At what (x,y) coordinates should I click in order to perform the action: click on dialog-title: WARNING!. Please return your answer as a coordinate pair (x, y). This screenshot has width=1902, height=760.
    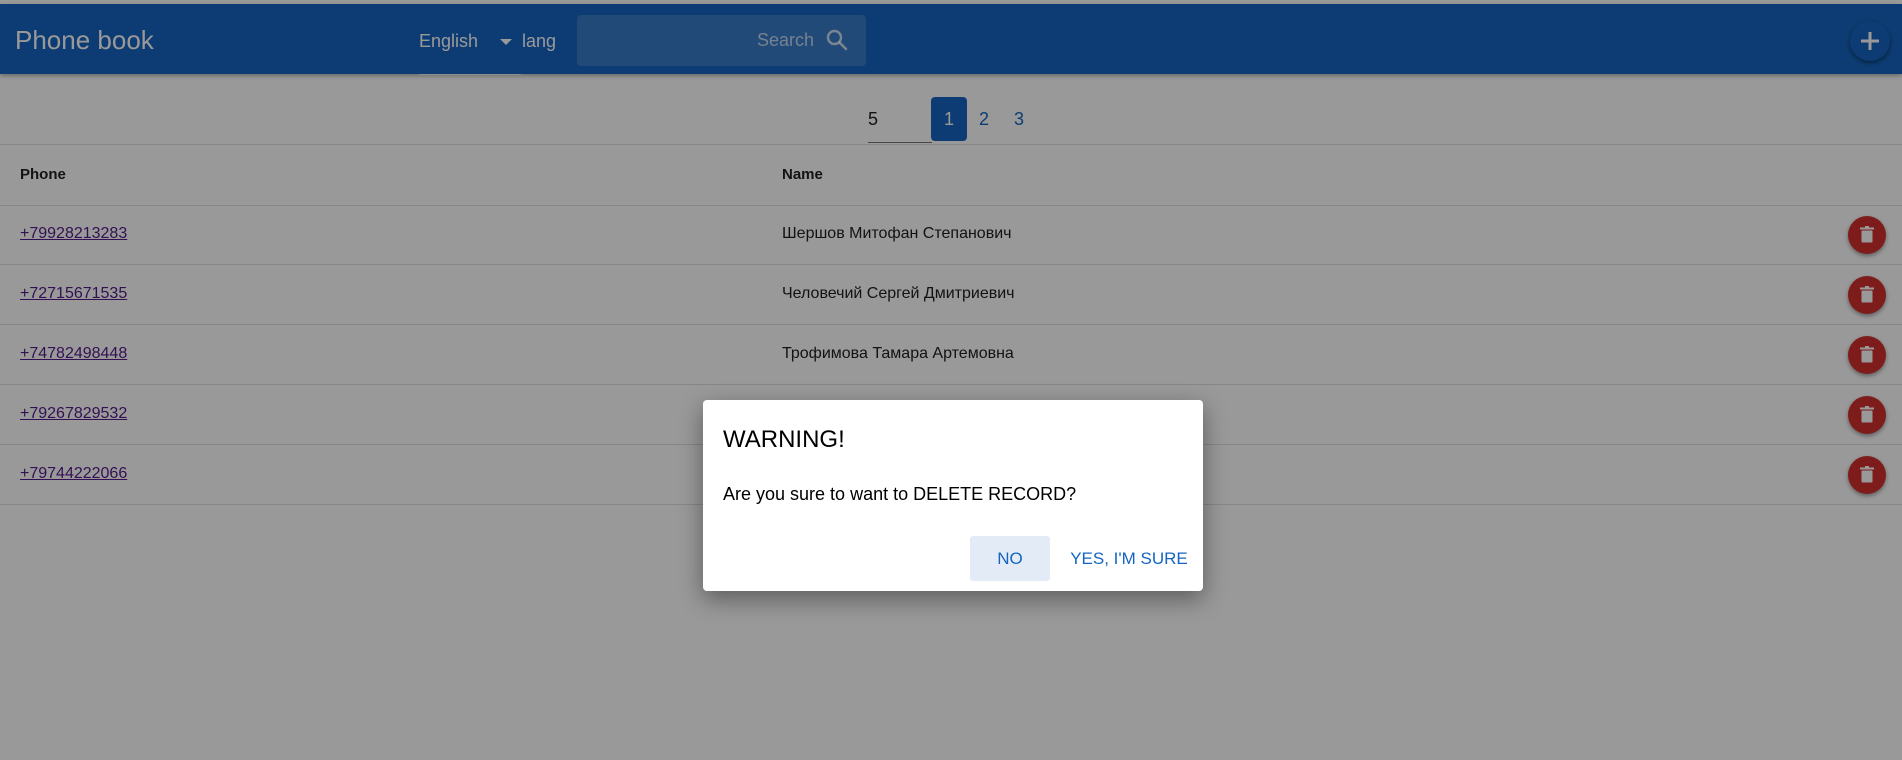
    Looking at the image, I should click on (784, 439).